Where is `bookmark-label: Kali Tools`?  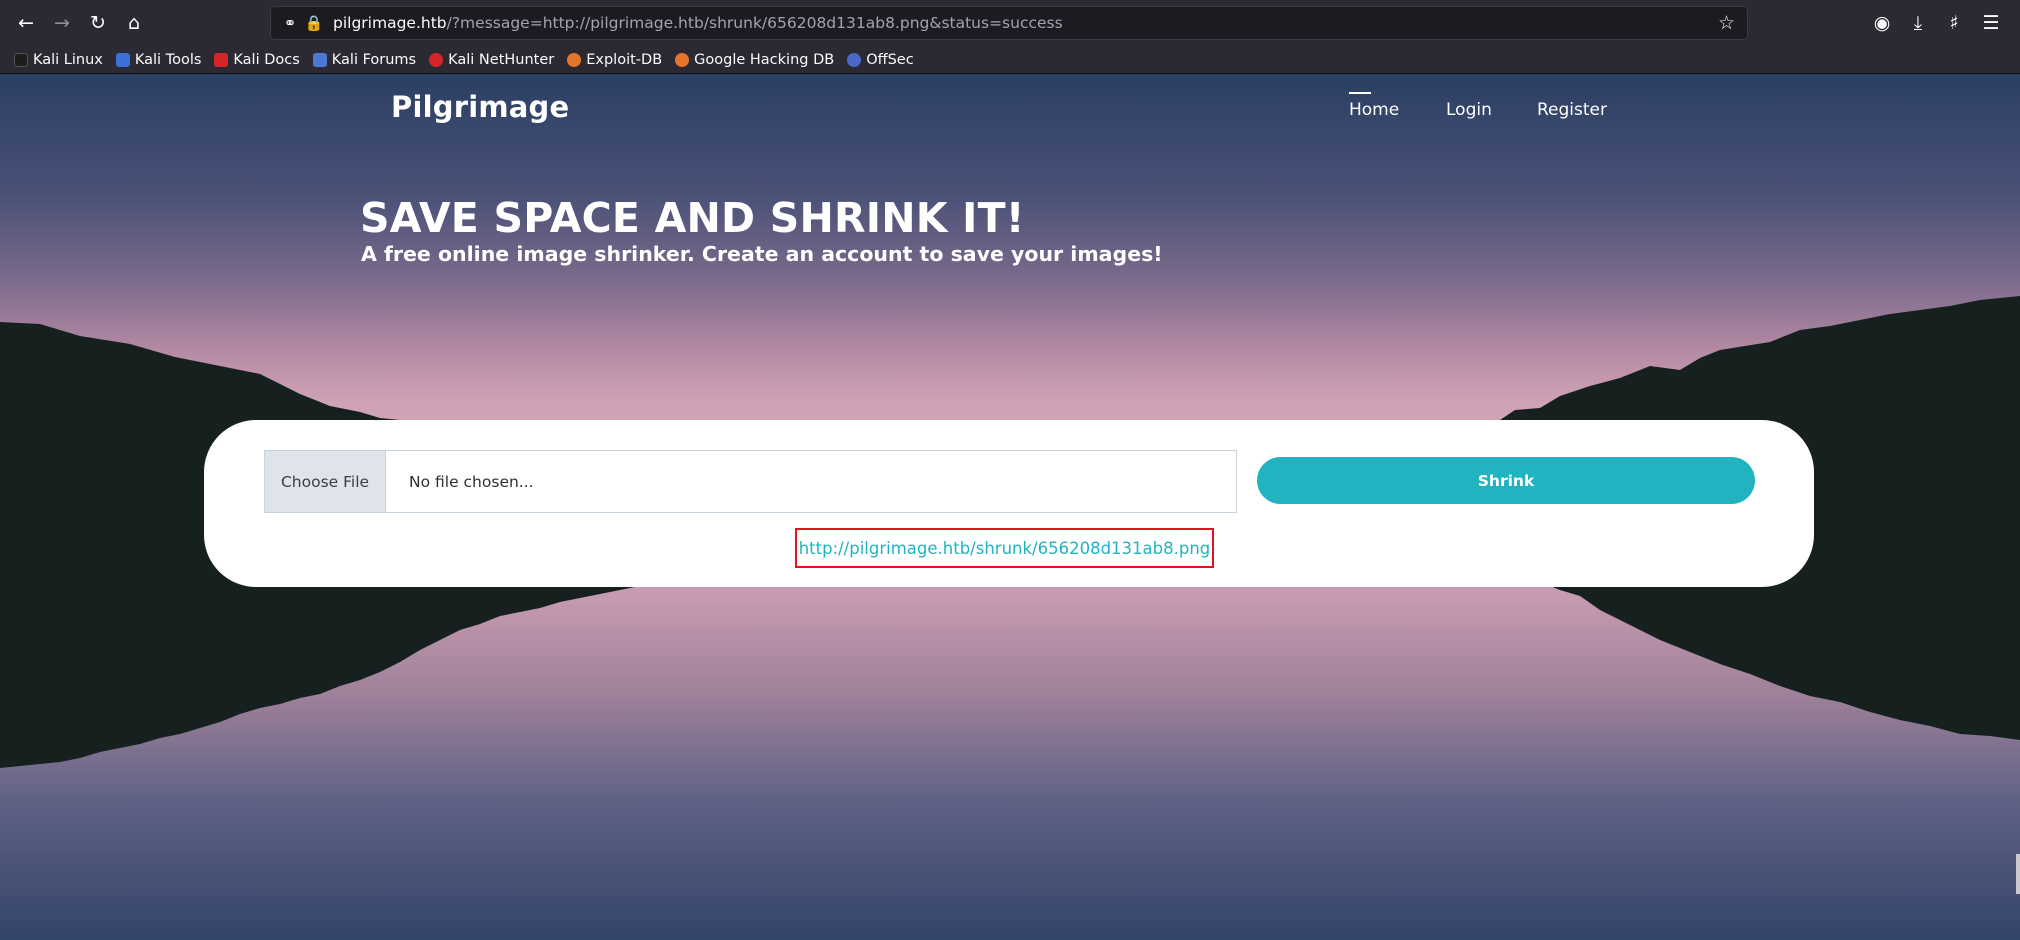 bookmark-label: Kali Tools is located at coordinates (168, 59).